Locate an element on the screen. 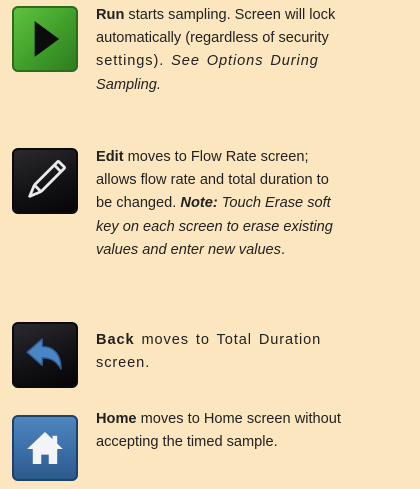 The width and height of the screenshot is (420, 489). home-button is located at coordinates (45, 448).